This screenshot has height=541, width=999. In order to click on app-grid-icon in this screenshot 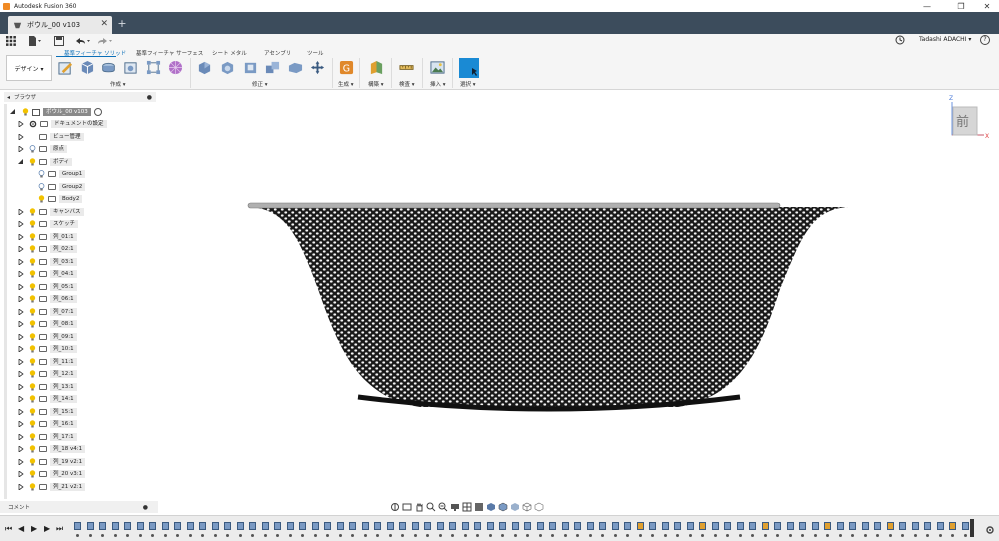, I will do `click(11, 41)`.